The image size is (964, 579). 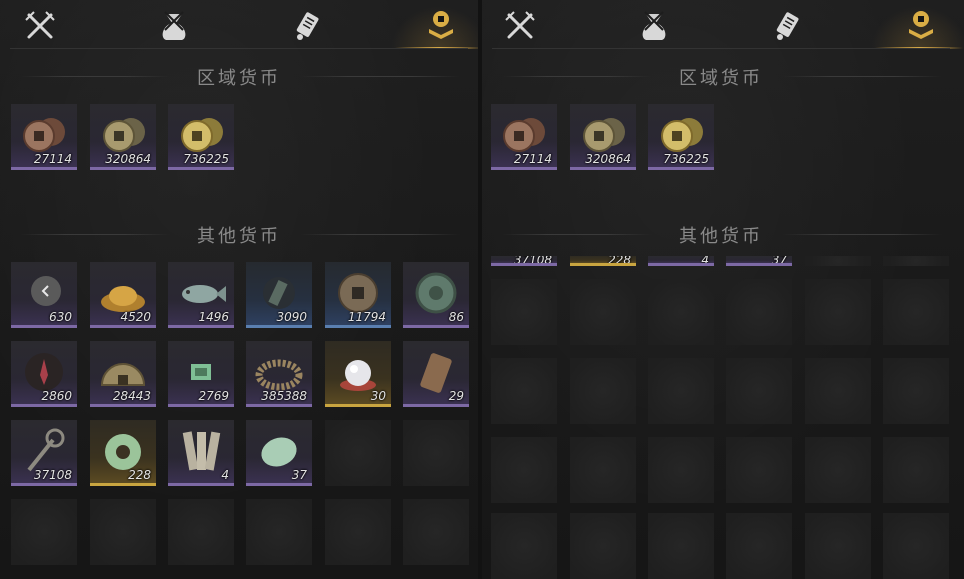 What do you see at coordinates (358, 295) in the screenshot?
I see `currency-slot: 11794` at bounding box center [358, 295].